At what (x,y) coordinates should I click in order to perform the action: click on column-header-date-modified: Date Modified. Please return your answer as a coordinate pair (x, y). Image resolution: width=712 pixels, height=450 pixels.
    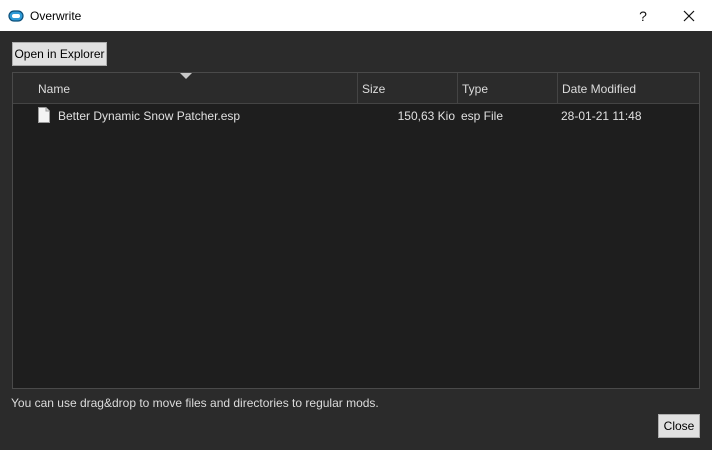
    Looking at the image, I should click on (628, 88).